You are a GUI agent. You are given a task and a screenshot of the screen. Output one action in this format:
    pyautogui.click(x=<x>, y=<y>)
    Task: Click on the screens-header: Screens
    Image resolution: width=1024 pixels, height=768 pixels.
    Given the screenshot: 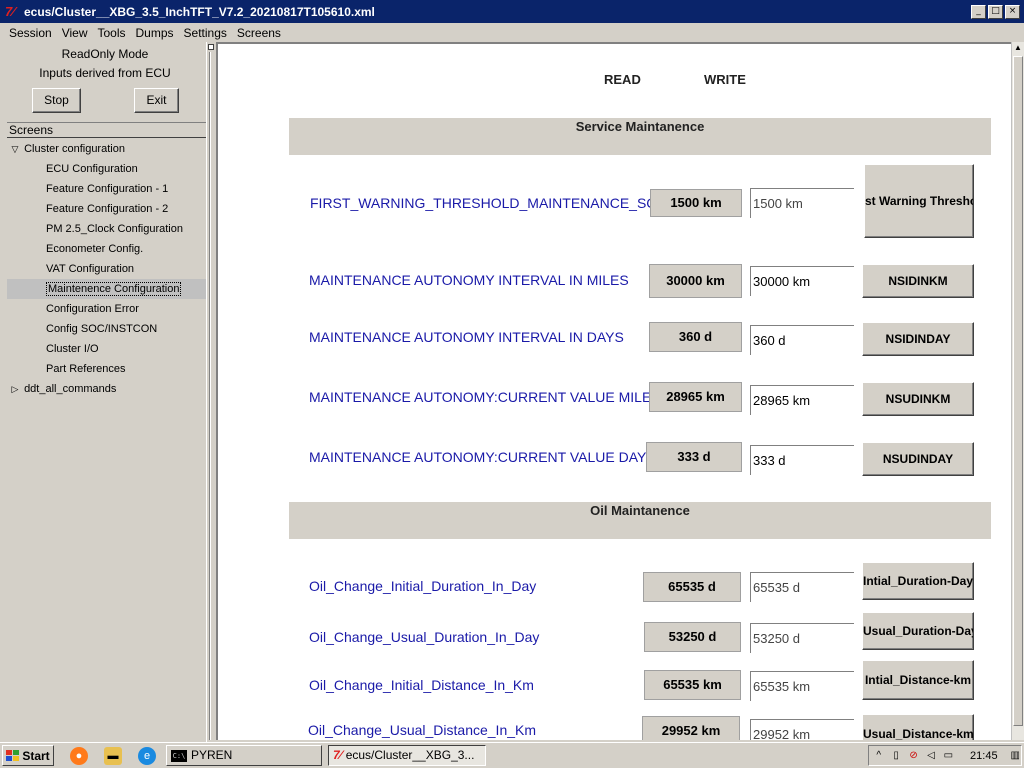 What is the action you would take?
    pyautogui.click(x=106, y=130)
    